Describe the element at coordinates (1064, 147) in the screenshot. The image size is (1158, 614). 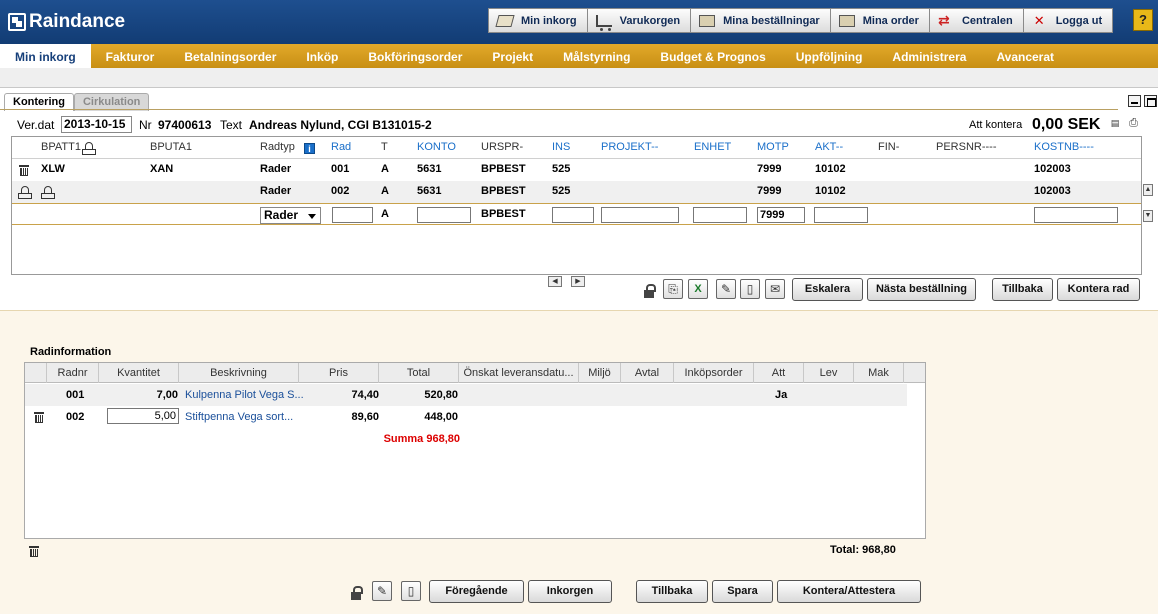
I see `col-kostnb: KOSTNB----` at that location.